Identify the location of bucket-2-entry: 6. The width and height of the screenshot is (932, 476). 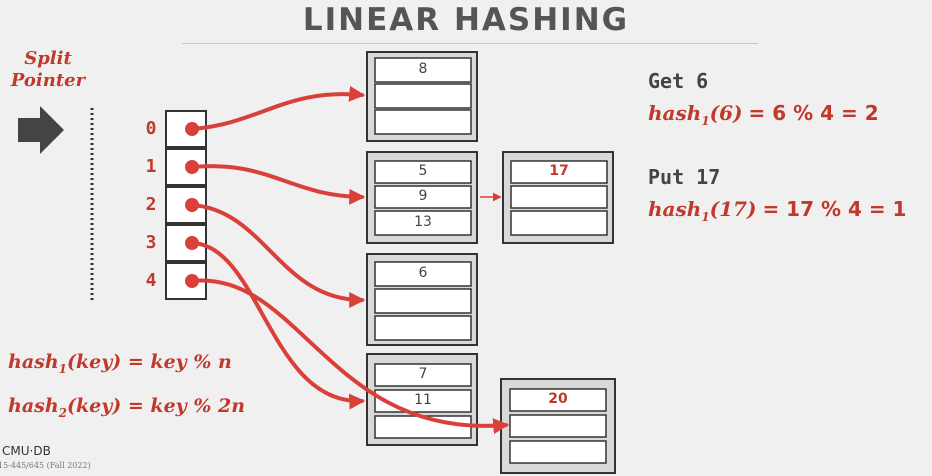
(423, 273).